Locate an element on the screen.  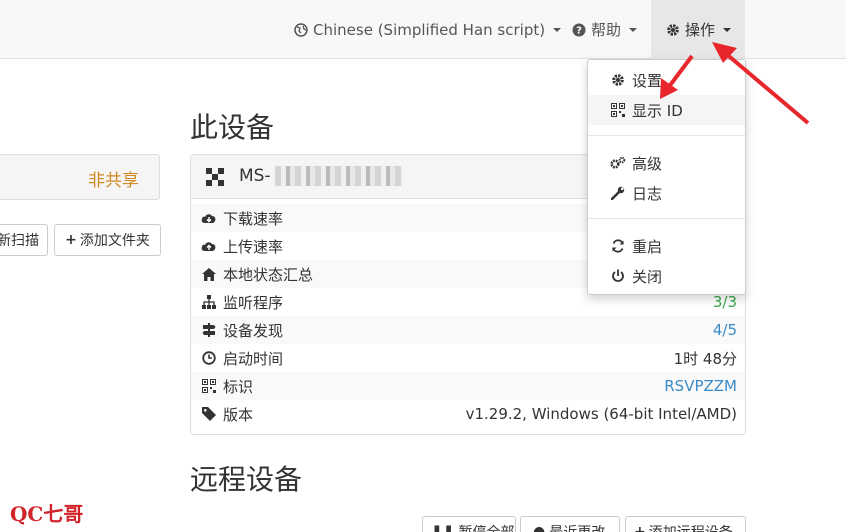
watermark: QC七哥 is located at coordinates (47, 514).